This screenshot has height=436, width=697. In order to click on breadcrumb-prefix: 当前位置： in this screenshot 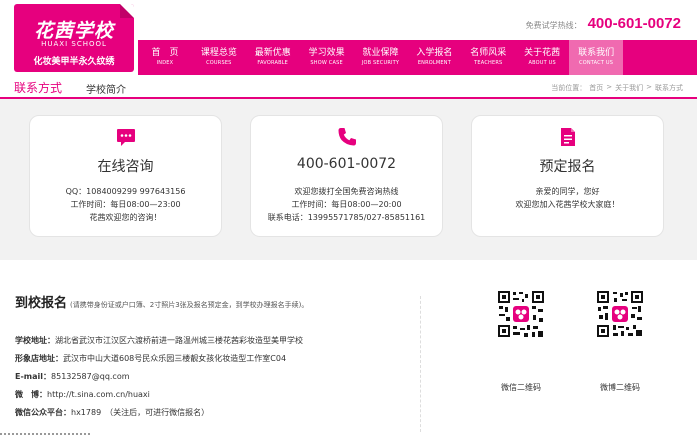, I will do `click(569, 88)`.